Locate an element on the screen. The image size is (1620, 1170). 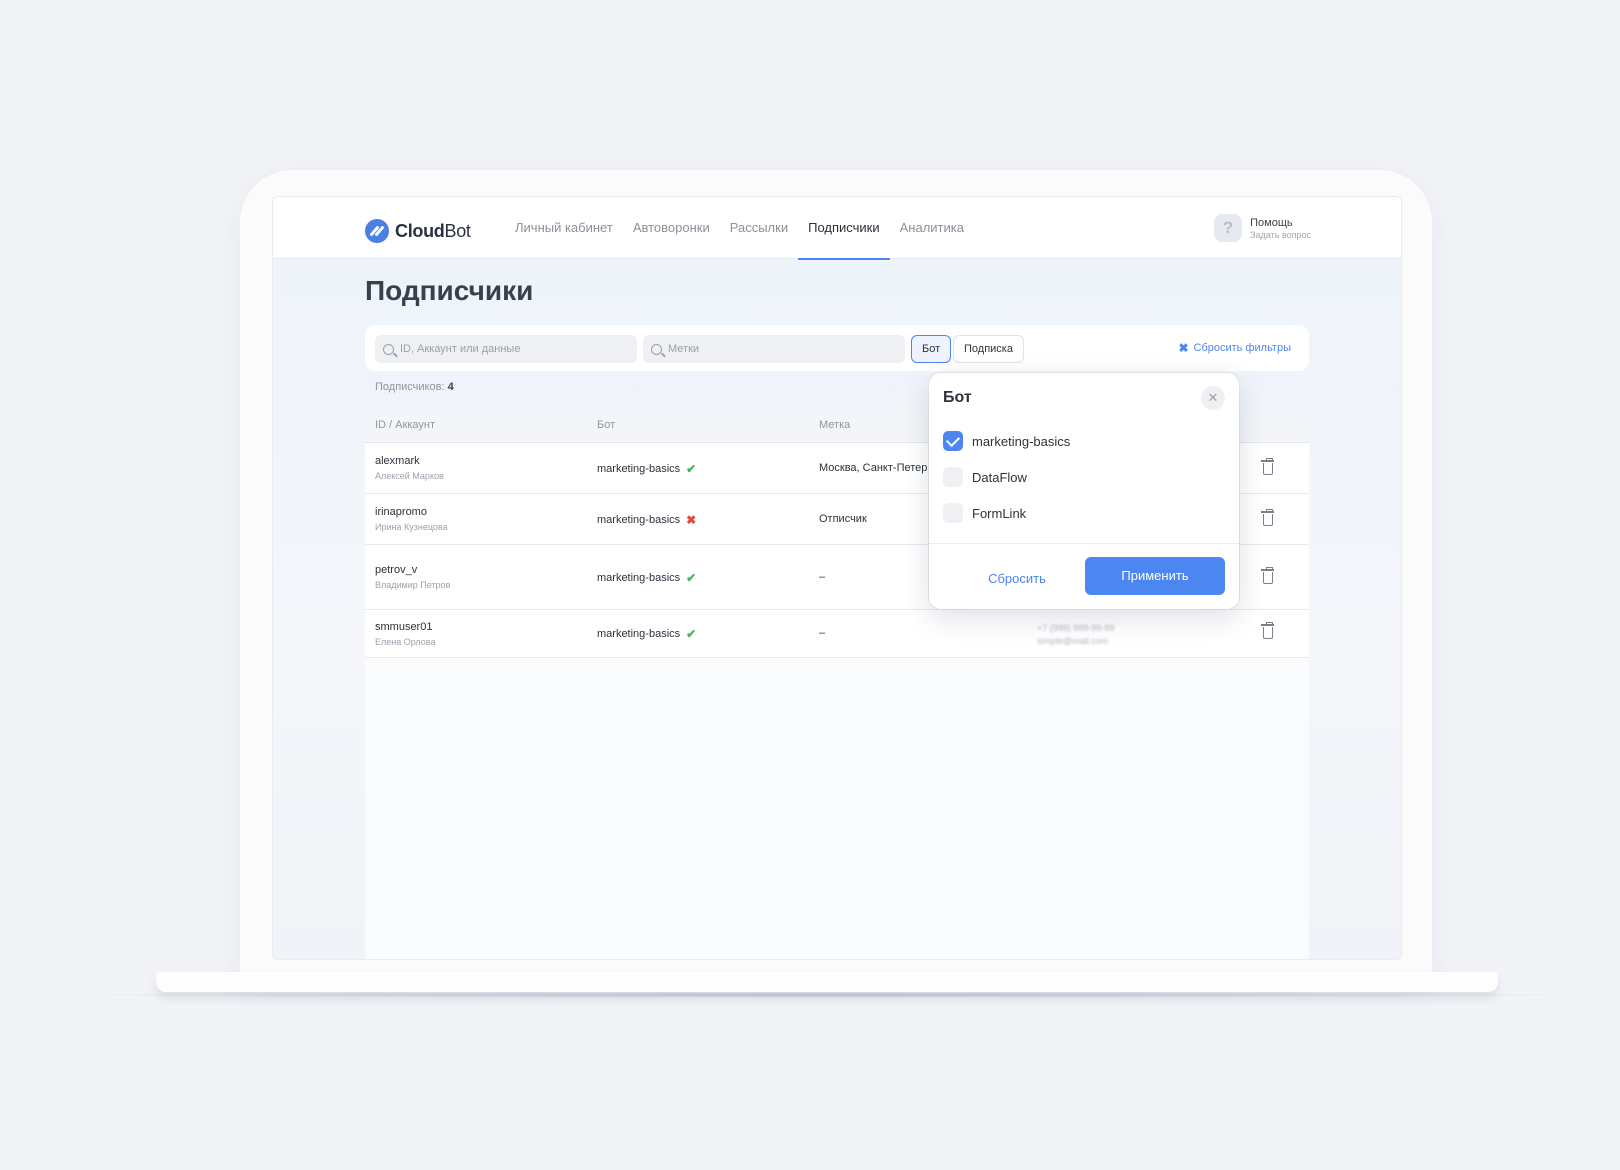
contact-cell: +7 (999) 999-99-99 simple@mail.com is located at coordinates (1075, 635).